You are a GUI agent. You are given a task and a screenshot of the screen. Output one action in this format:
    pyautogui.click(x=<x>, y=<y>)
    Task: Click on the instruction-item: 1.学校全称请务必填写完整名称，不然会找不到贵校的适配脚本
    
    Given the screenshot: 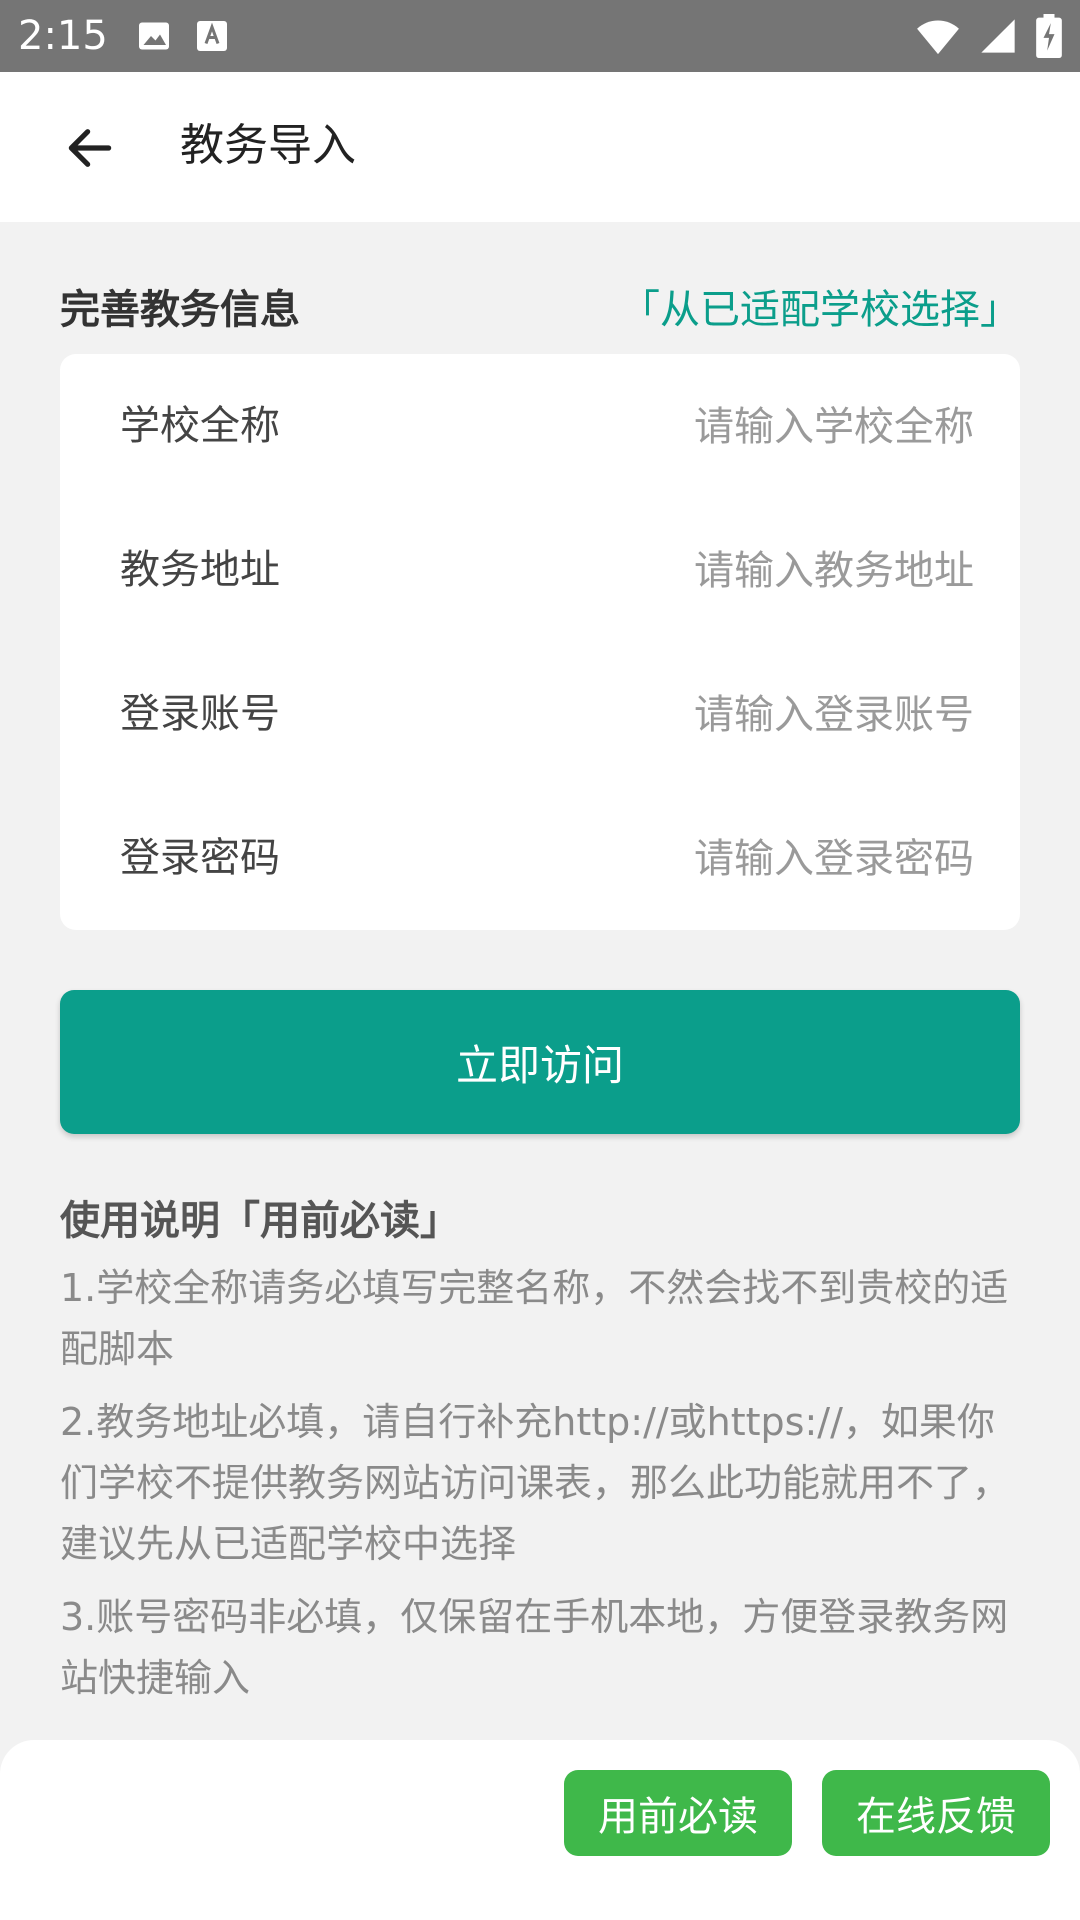 What is the action you would take?
    pyautogui.click(x=534, y=1318)
    